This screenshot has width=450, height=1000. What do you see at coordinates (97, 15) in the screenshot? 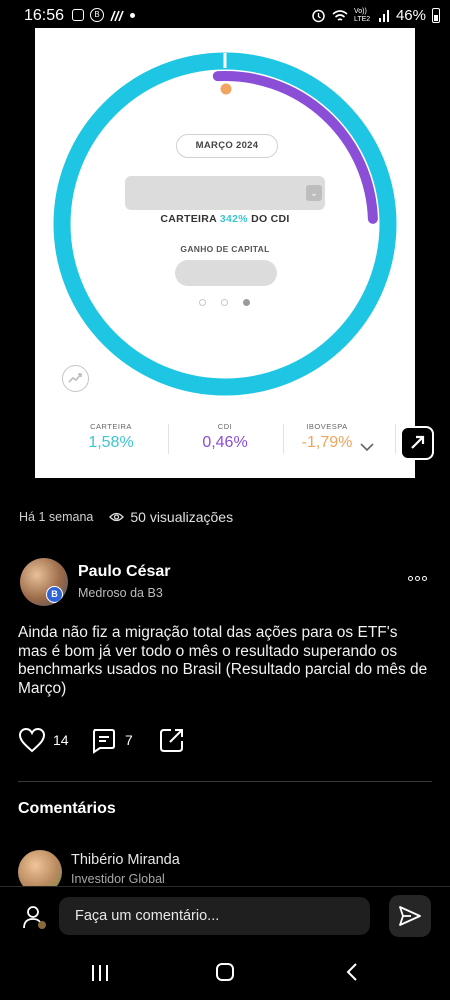
I see `b-notification-icon: B` at bounding box center [97, 15].